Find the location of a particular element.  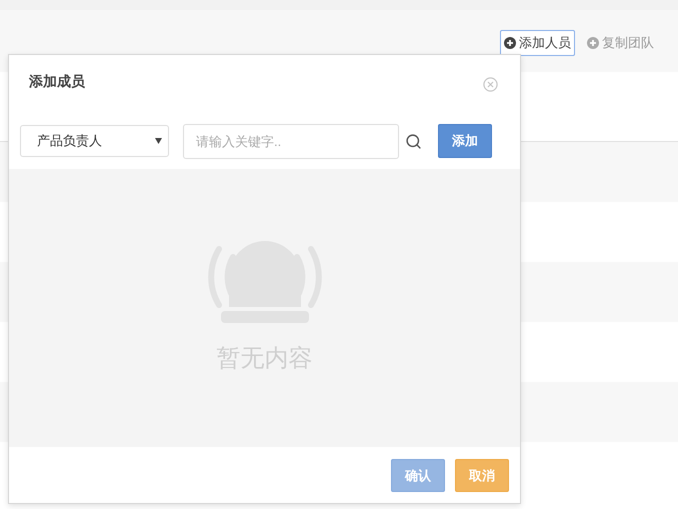

dialog-title: 添加成员 is located at coordinates (57, 81).